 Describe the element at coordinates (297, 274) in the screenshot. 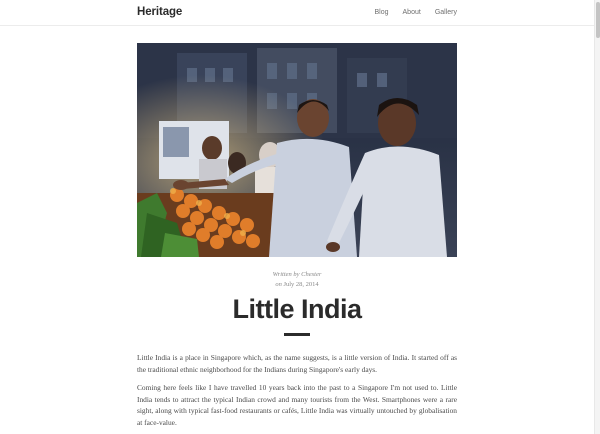

I see `post-byline: Written by Chester` at that location.